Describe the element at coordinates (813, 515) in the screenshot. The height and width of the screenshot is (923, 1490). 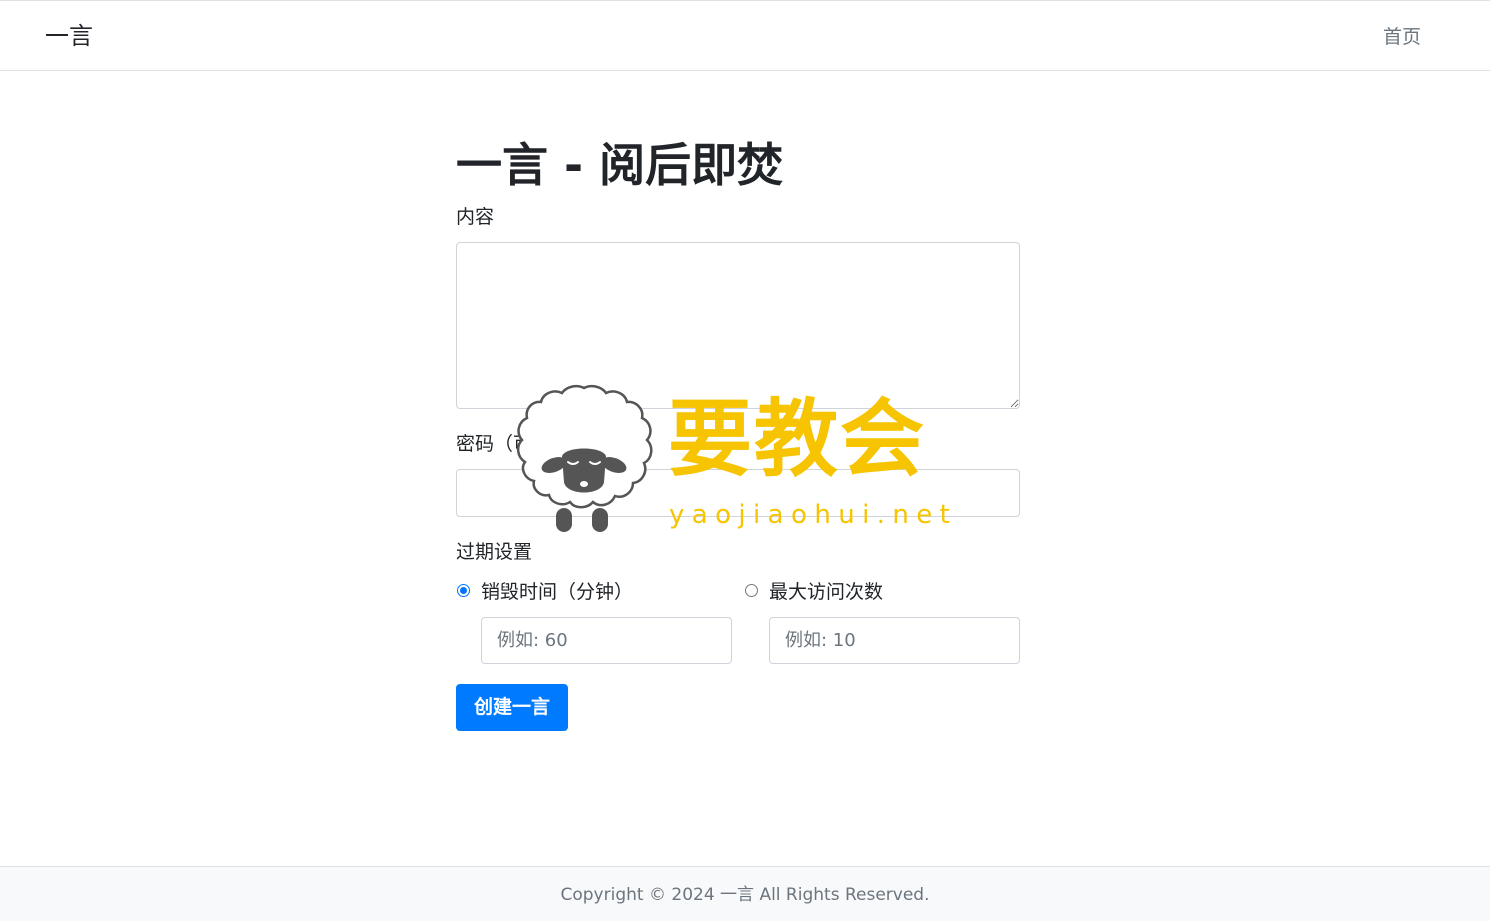
I see `watermark-url: yaojiaohui.net` at that location.